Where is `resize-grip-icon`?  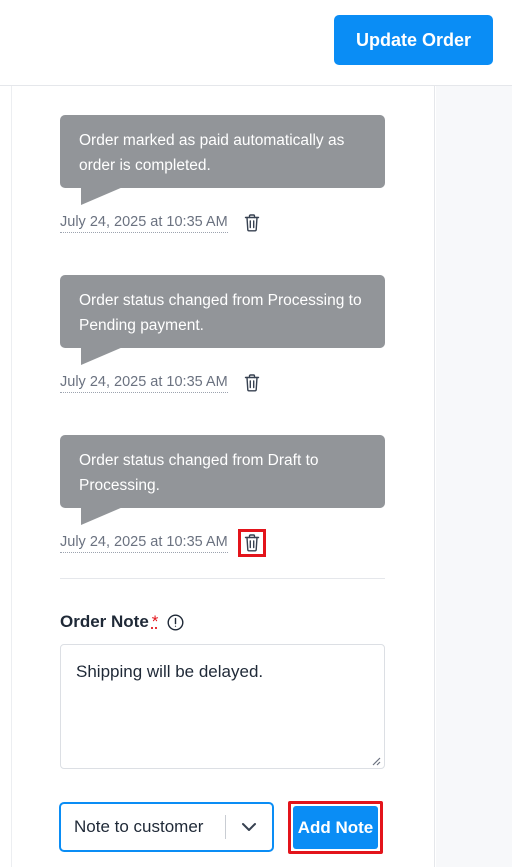
resize-grip-icon is located at coordinates (376, 761).